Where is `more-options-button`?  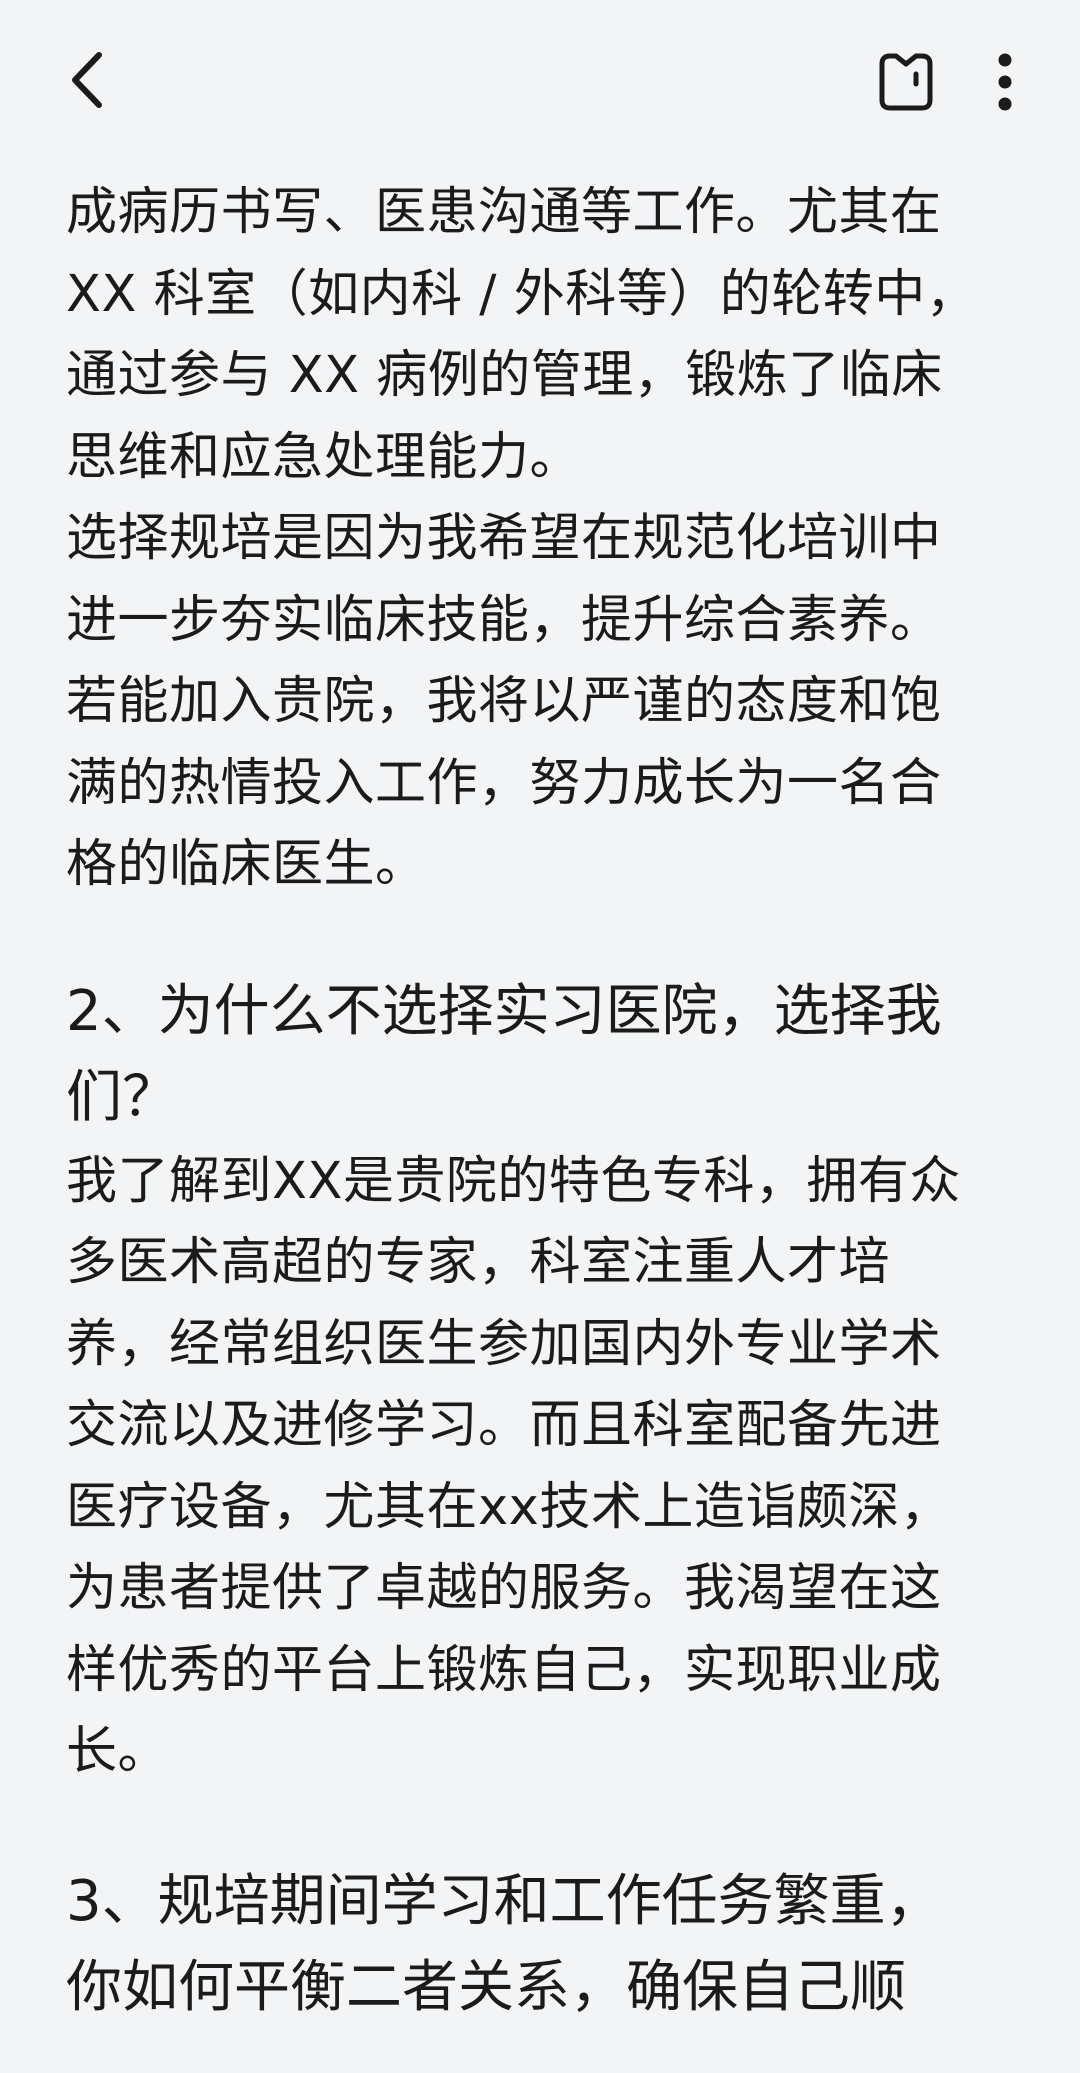 more-options-button is located at coordinates (1005, 82).